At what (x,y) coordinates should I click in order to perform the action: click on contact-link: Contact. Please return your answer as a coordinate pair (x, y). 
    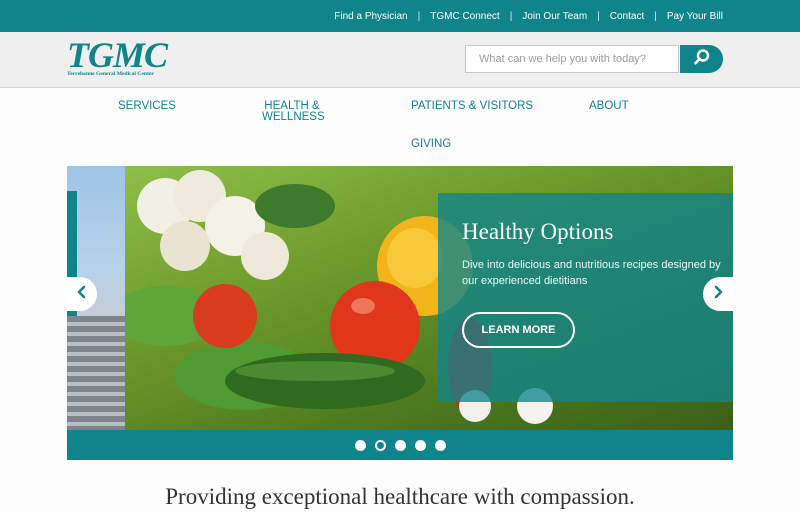
    Looking at the image, I should click on (627, 16).